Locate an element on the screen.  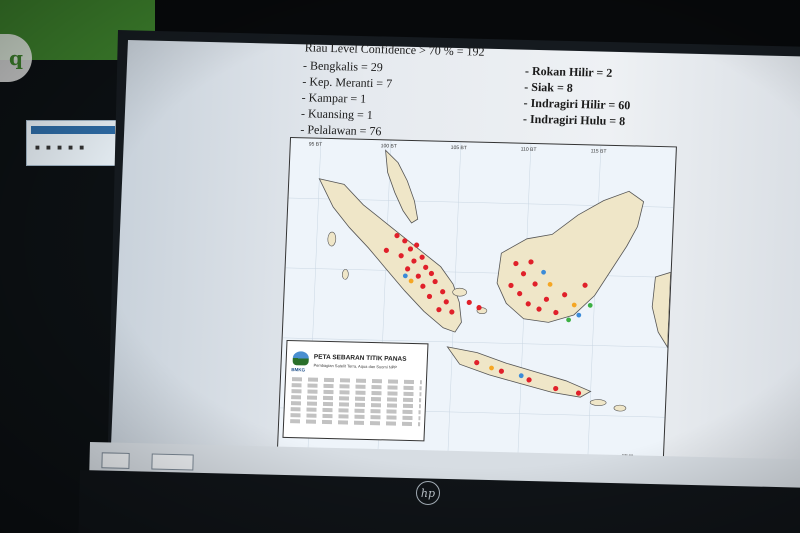
bmkg-logo-icon is located at coordinates (301, 358).